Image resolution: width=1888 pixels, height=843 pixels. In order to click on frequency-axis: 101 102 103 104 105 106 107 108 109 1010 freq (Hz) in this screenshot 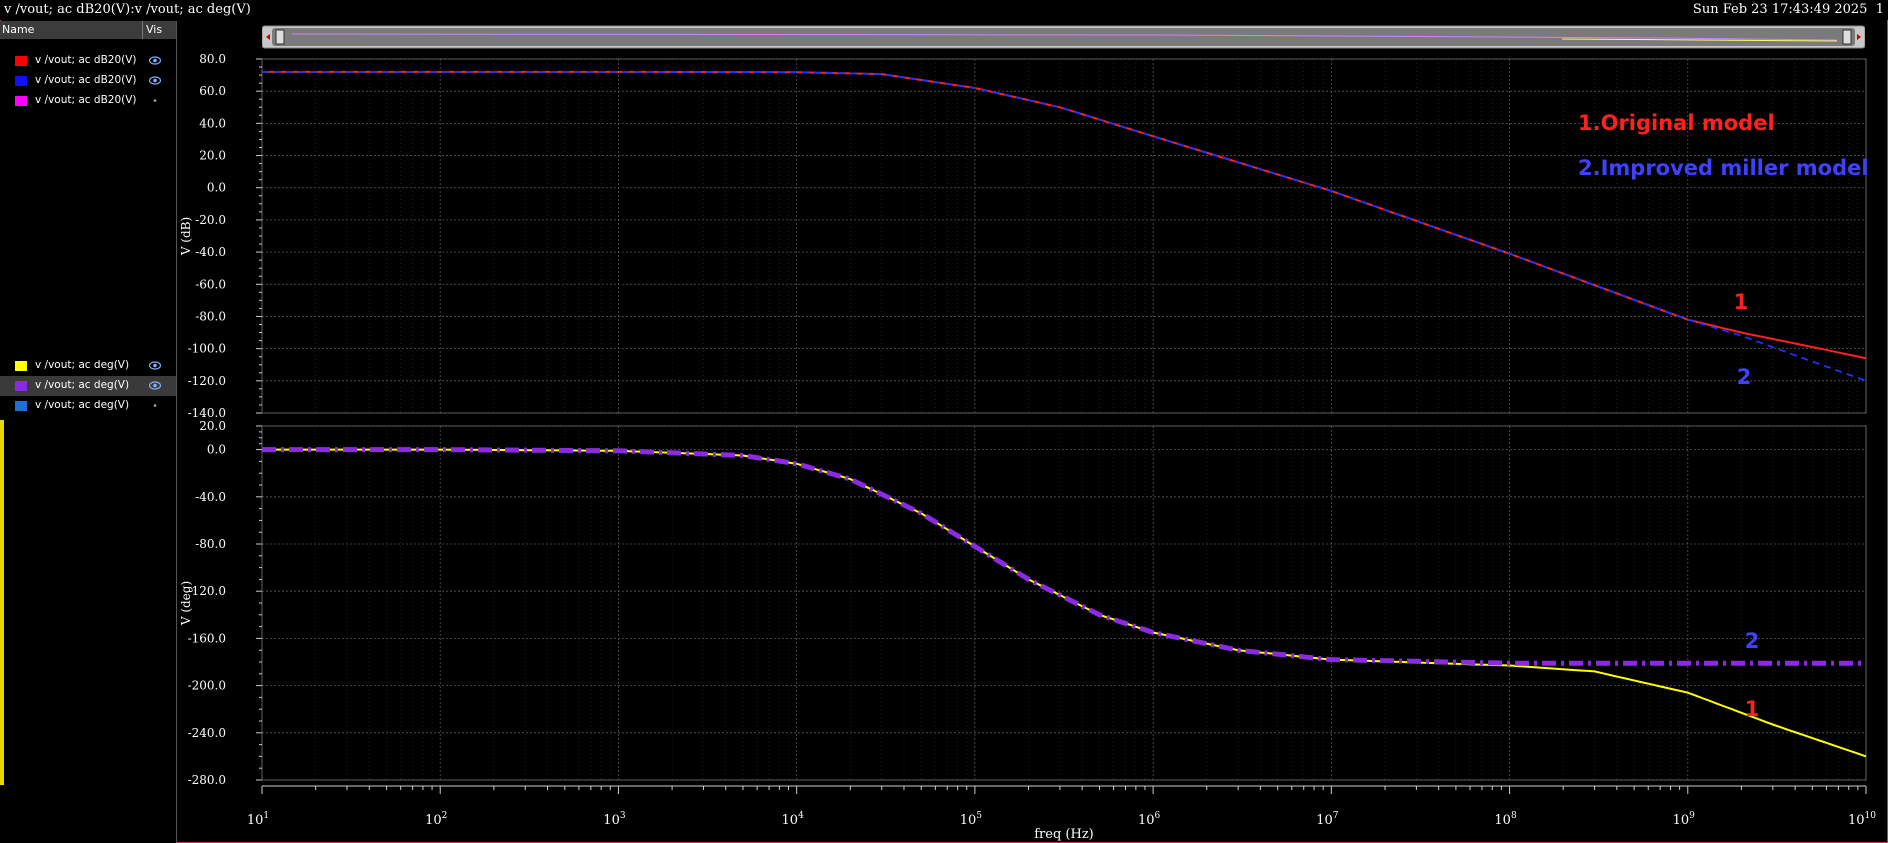, I will do `click(1061, 813)`.